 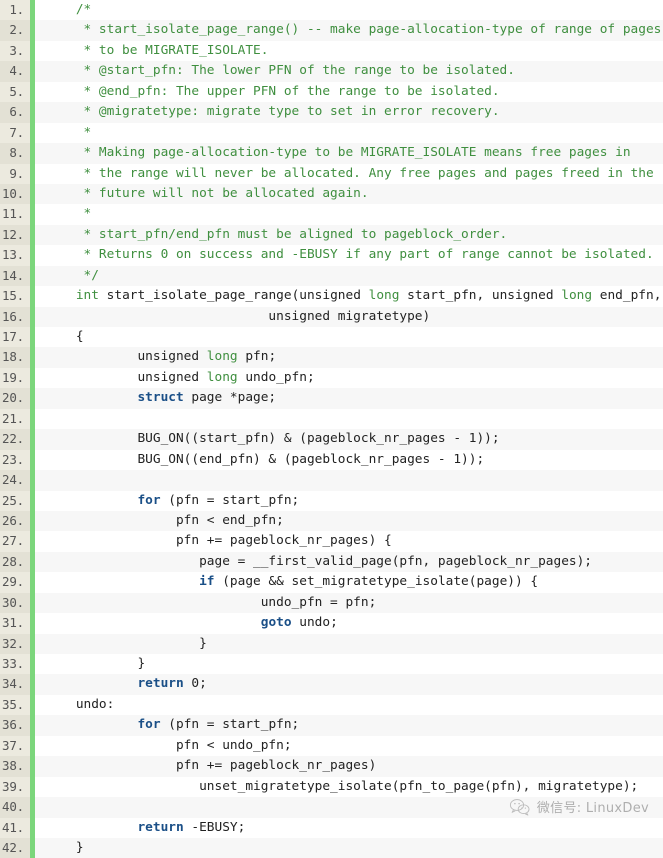 I want to click on token-plain: pfn += pageblock_nr_pages), so click(x=211, y=766).